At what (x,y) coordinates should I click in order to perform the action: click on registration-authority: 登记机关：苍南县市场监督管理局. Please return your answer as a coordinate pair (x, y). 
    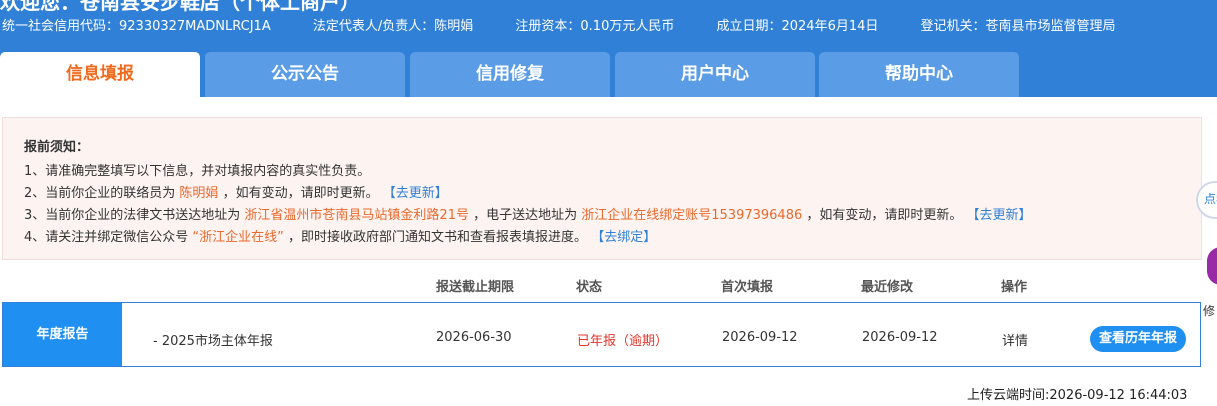
    Looking at the image, I should click on (1018, 26).